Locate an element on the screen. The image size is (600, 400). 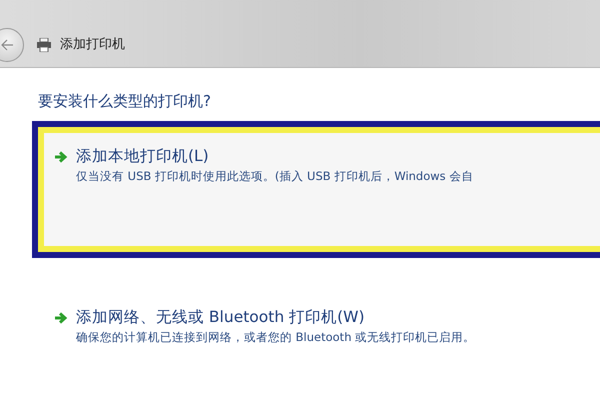
printer-icon is located at coordinates (44, 45).